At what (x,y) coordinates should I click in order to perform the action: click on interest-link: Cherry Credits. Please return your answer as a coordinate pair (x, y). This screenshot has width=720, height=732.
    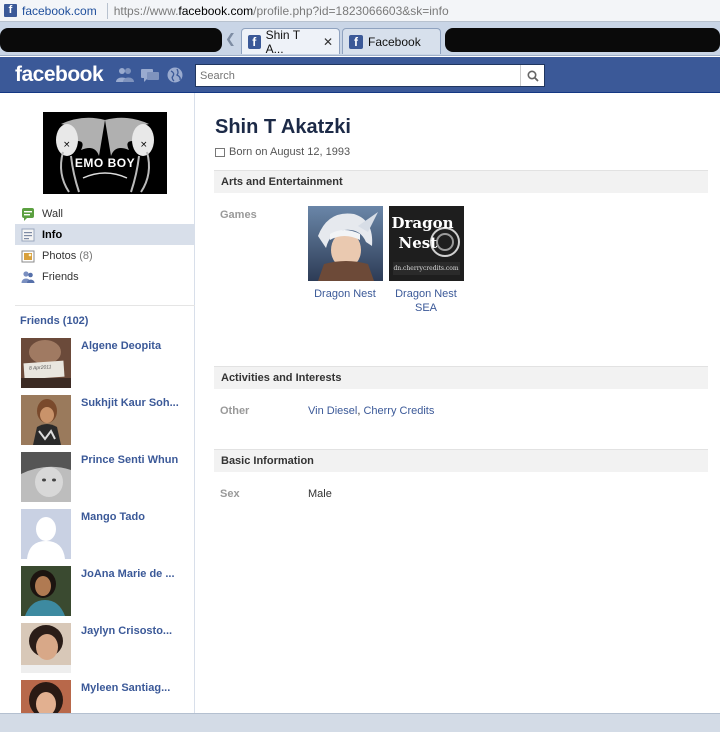
    Looking at the image, I should click on (398, 411).